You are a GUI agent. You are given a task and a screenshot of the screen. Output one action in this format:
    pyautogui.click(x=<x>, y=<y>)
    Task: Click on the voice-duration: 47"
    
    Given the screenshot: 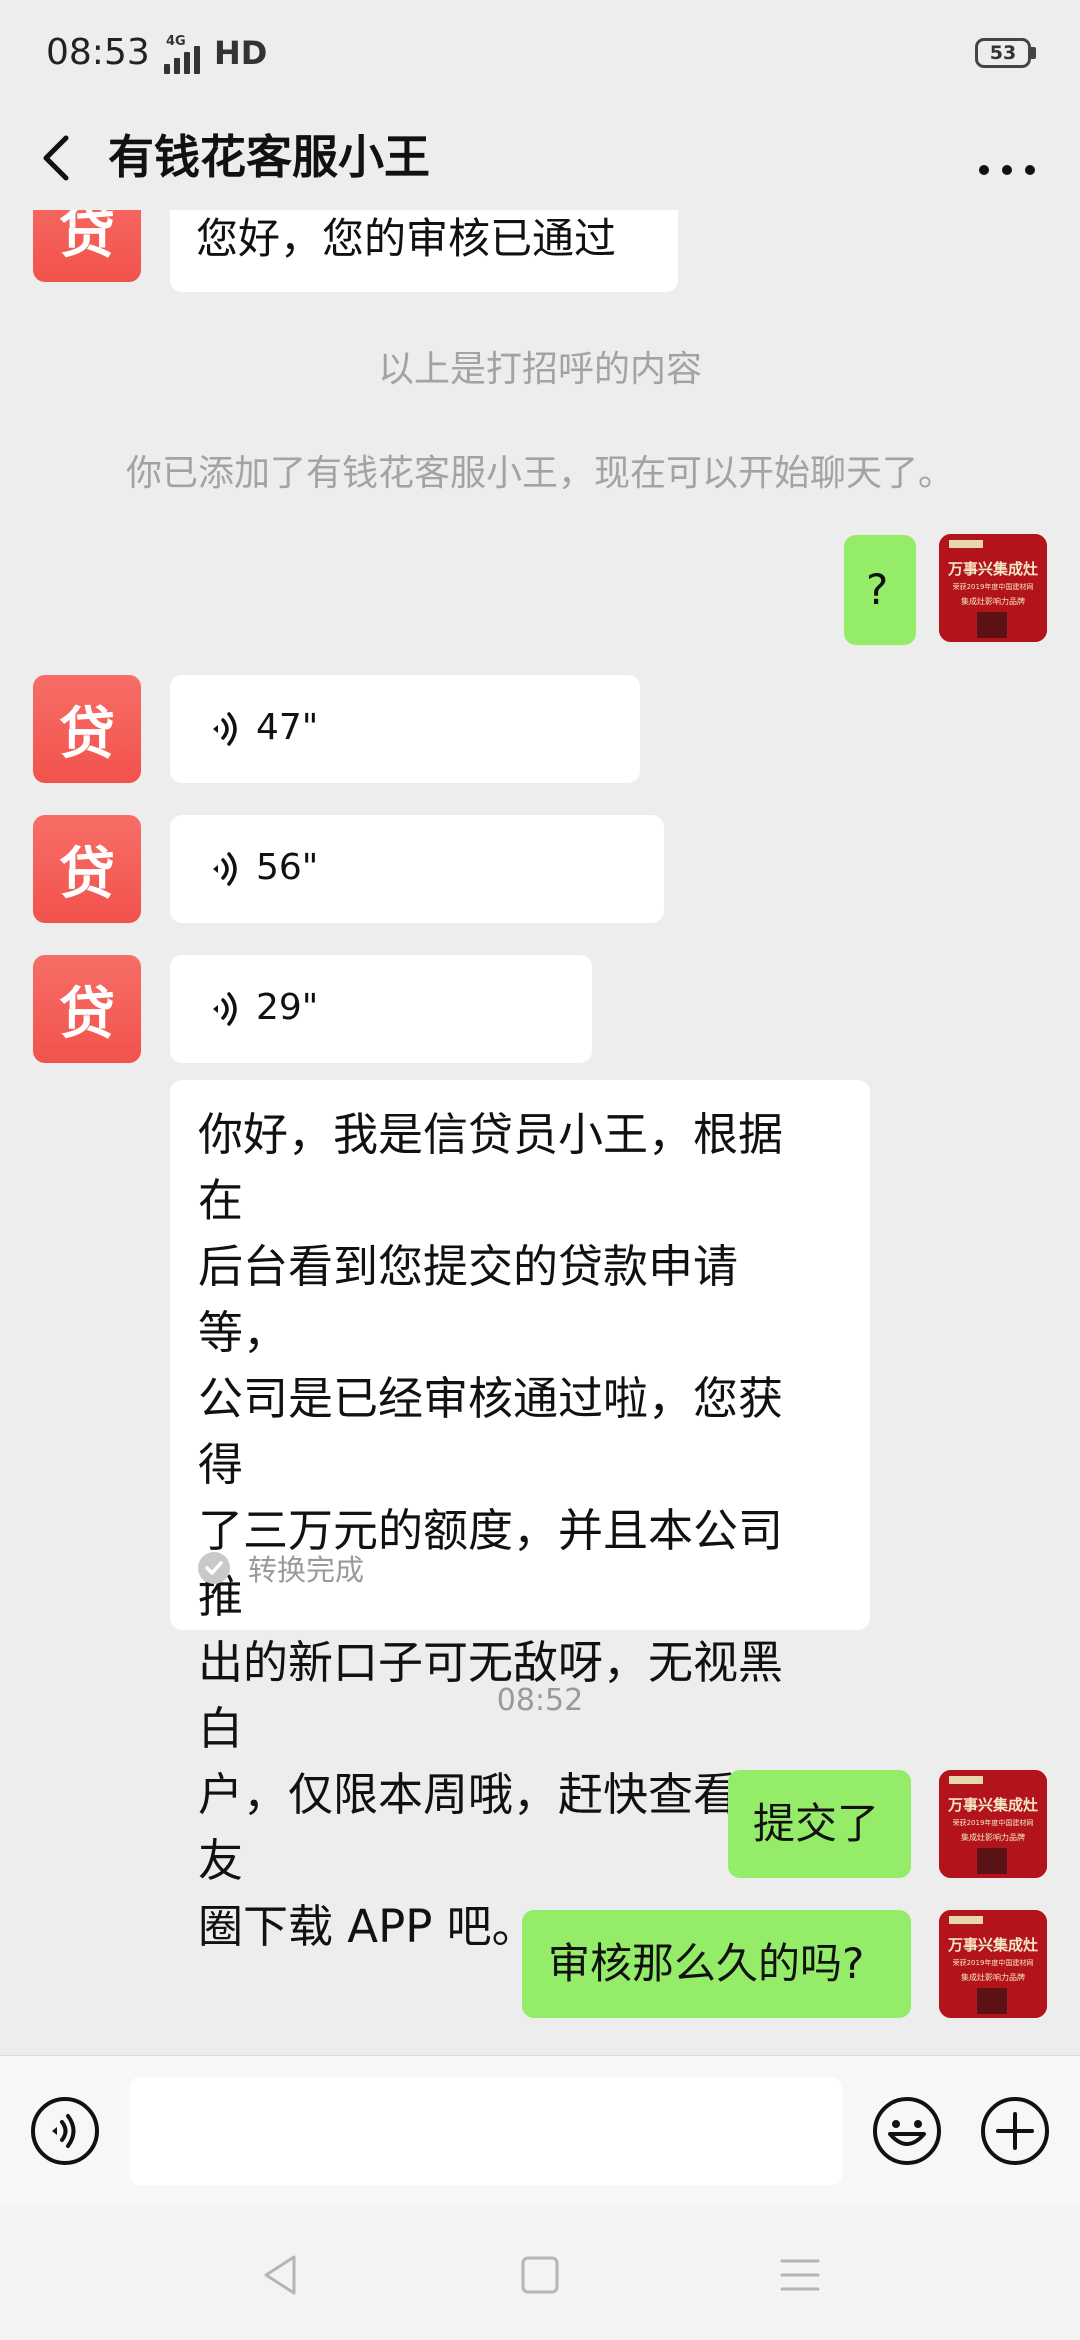 What is the action you would take?
    pyautogui.click(x=287, y=727)
    